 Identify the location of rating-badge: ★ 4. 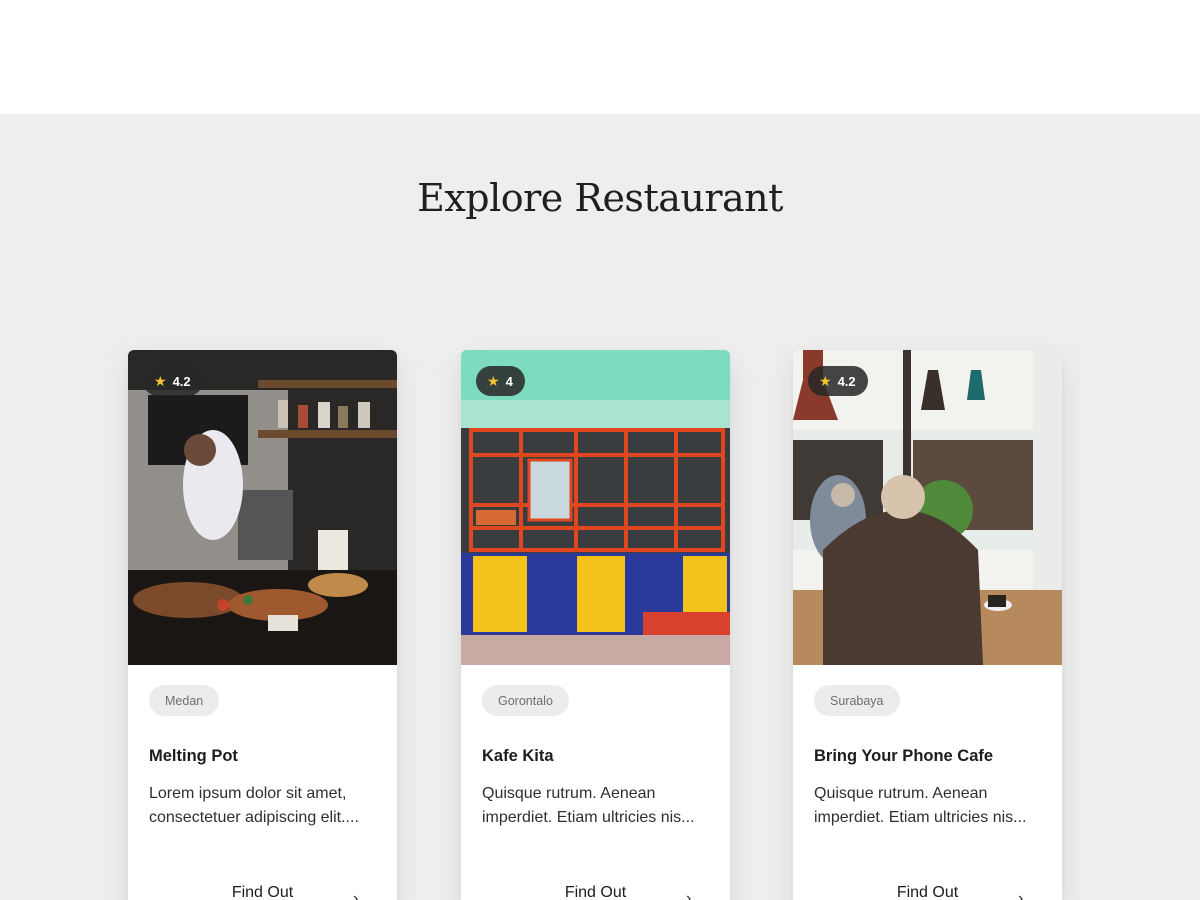
(500, 381).